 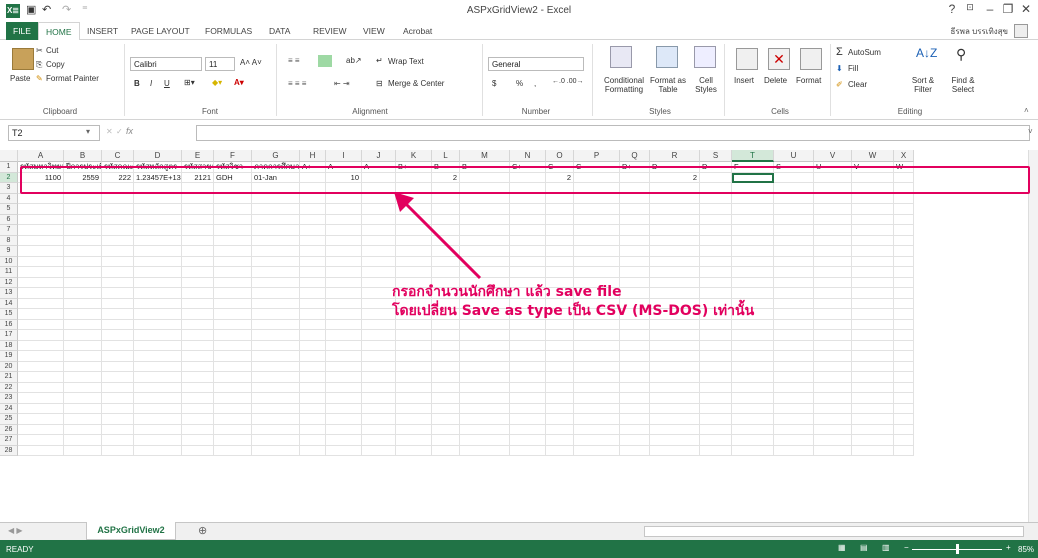 What do you see at coordinates (83, 156) in the screenshot?
I see `column-header: B` at bounding box center [83, 156].